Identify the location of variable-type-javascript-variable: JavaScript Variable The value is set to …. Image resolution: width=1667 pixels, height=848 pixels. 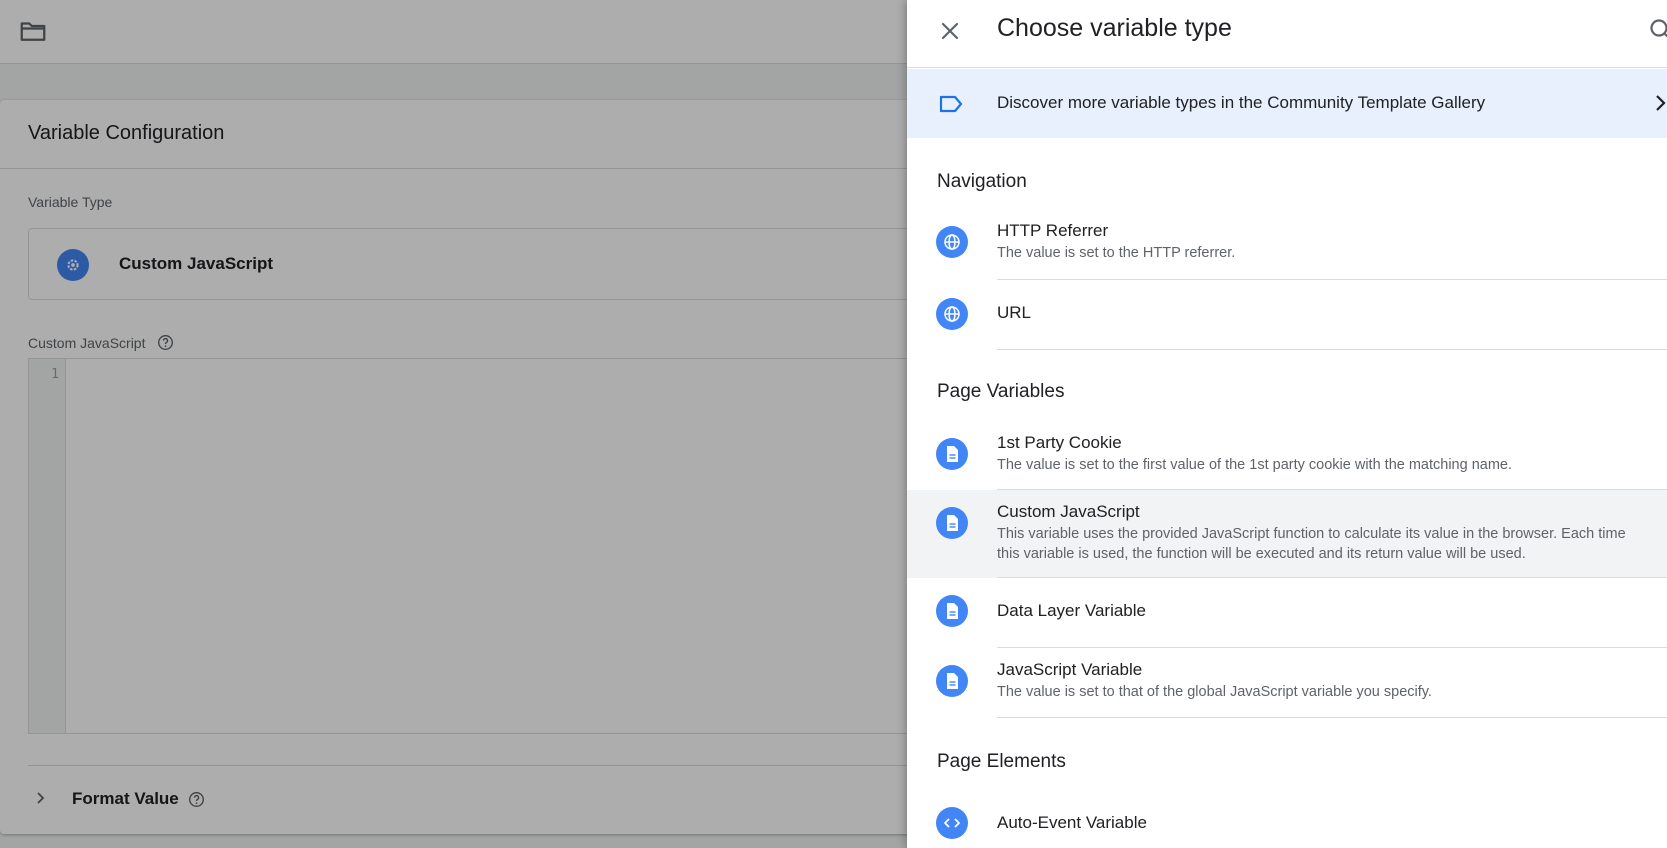
(1287, 683).